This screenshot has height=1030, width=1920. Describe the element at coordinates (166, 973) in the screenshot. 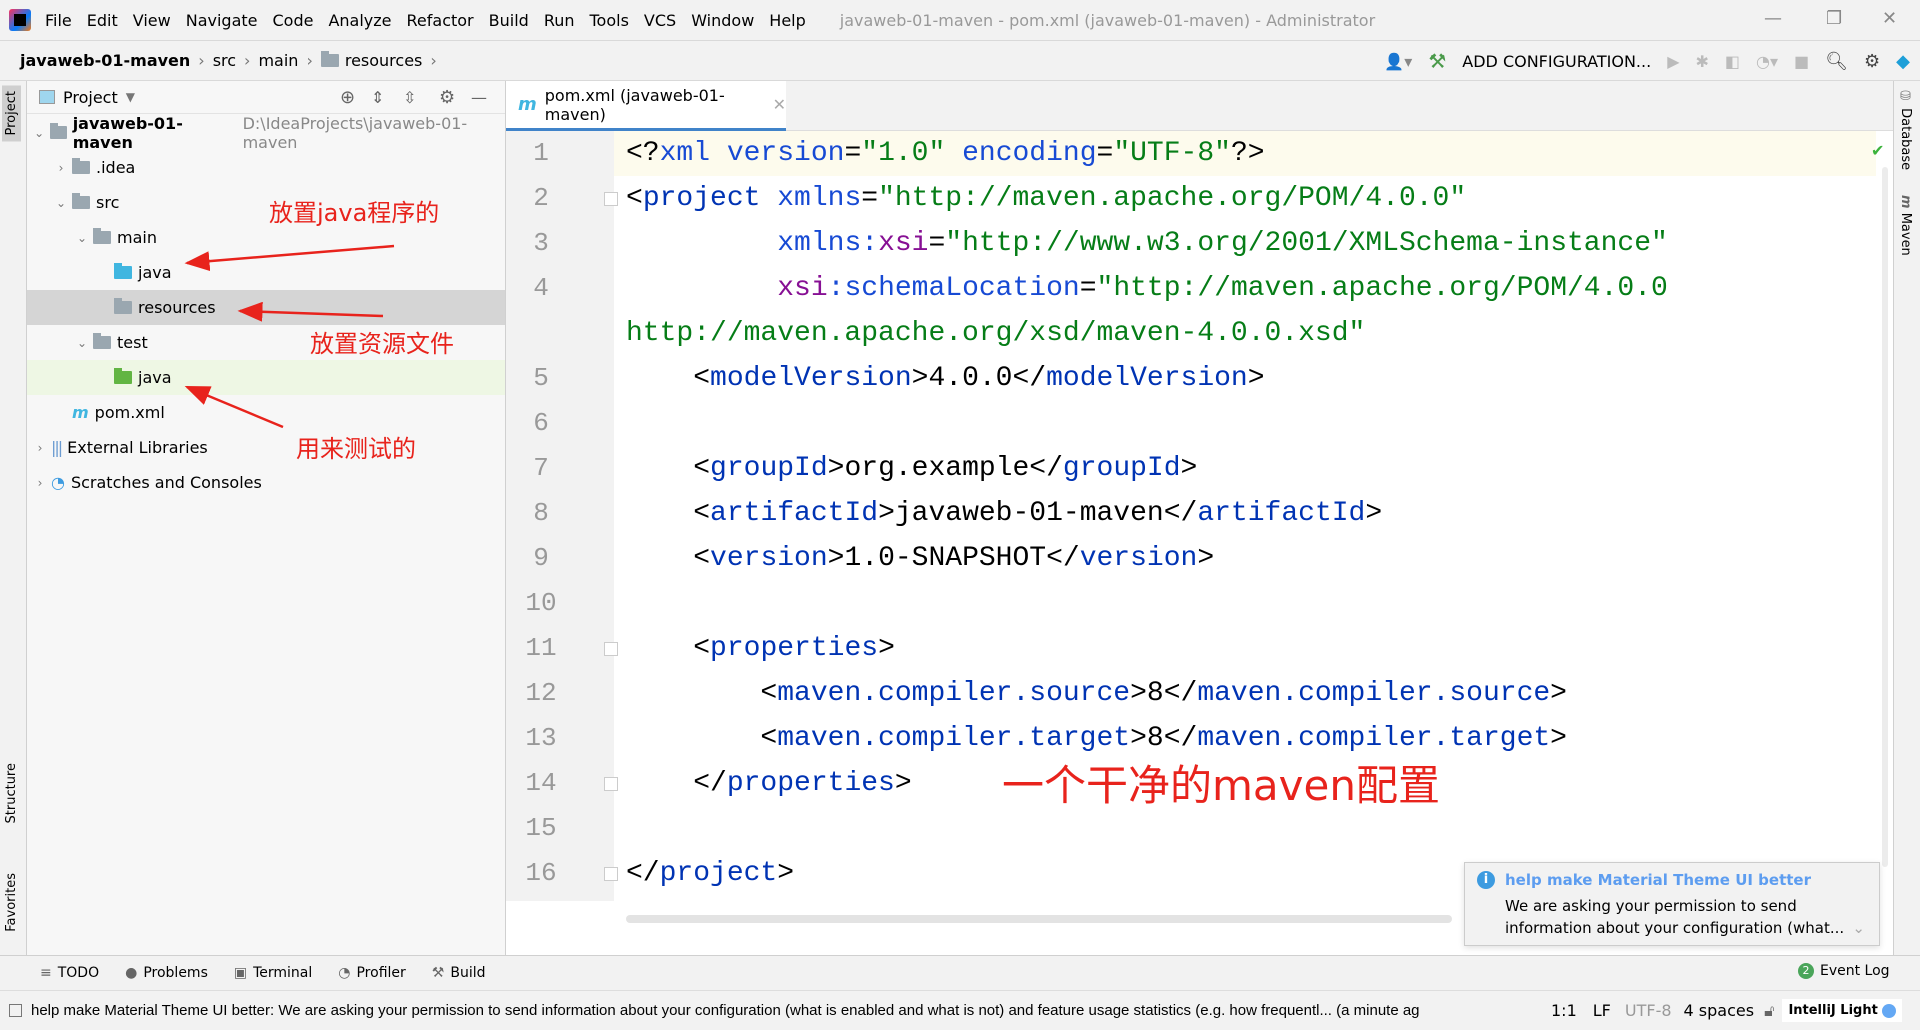

I see `tool-problems: ● Problems` at that location.